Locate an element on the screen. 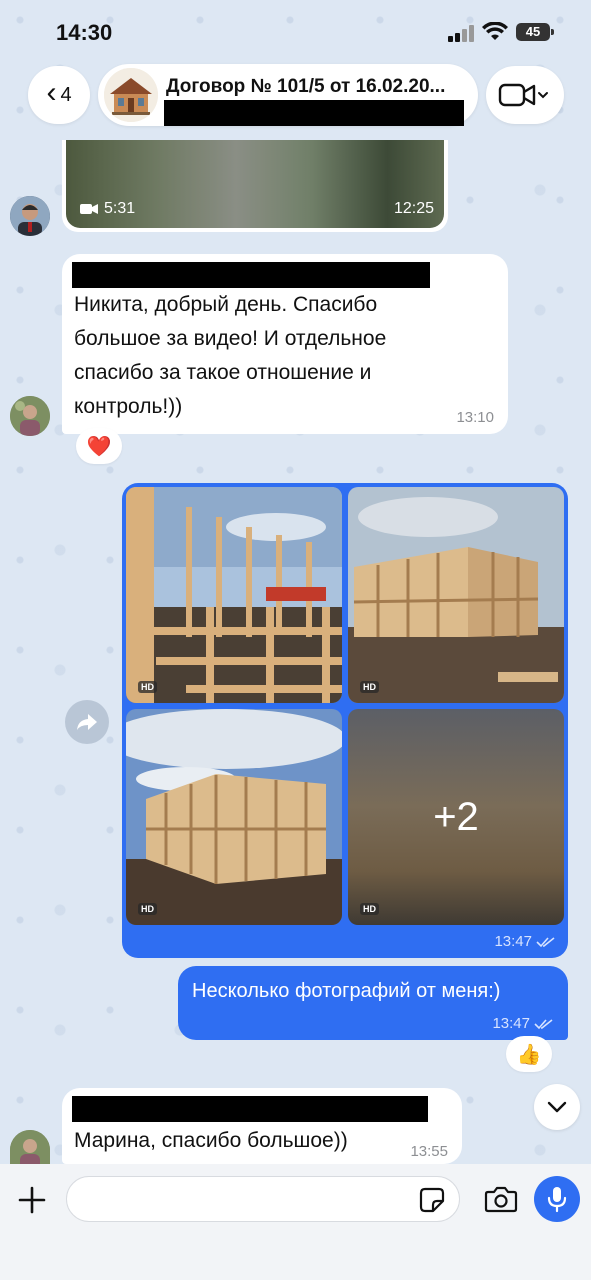 The width and height of the screenshot is (591, 1280). message-text: Марина, спасибо большое)) is located at coordinates (211, 1140).